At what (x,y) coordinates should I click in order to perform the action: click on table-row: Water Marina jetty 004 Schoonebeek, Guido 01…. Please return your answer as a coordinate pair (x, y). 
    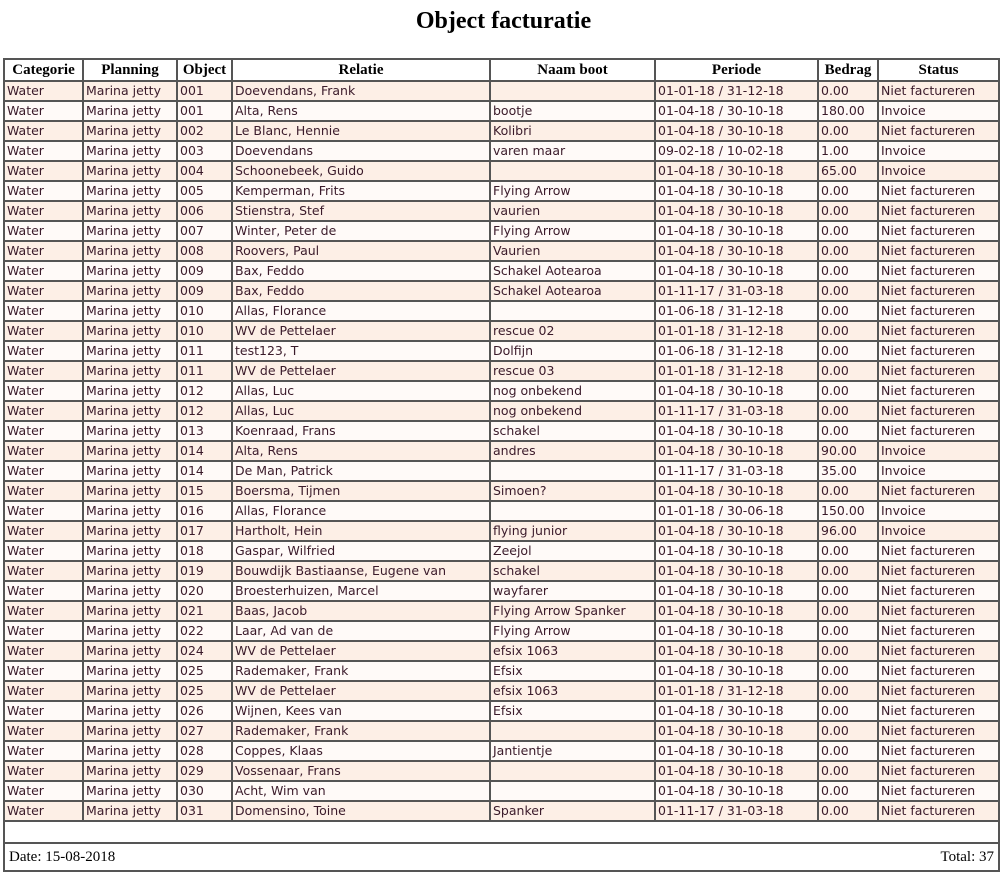
    Looking at the image, I should click on (501, 171).